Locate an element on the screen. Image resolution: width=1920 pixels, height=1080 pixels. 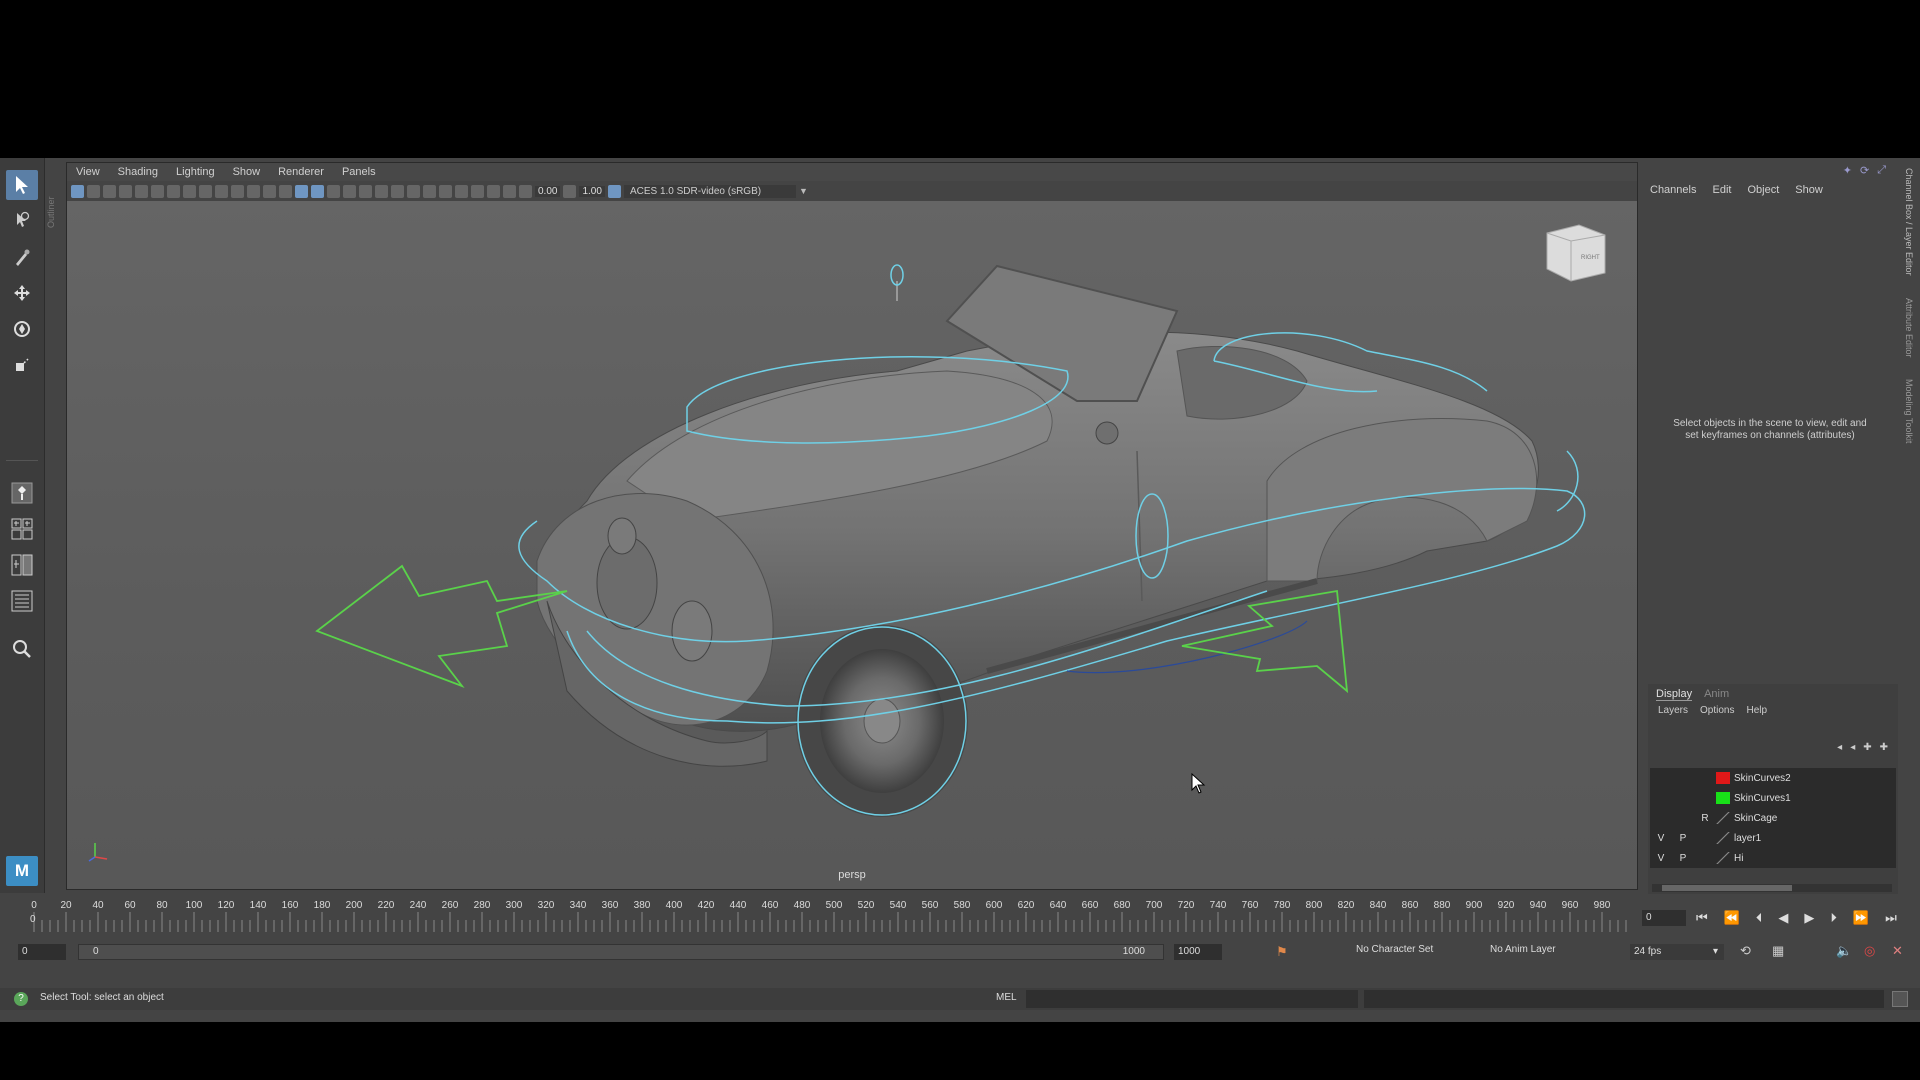
scrollbar-thumb is located at coordinates (1727, 888).